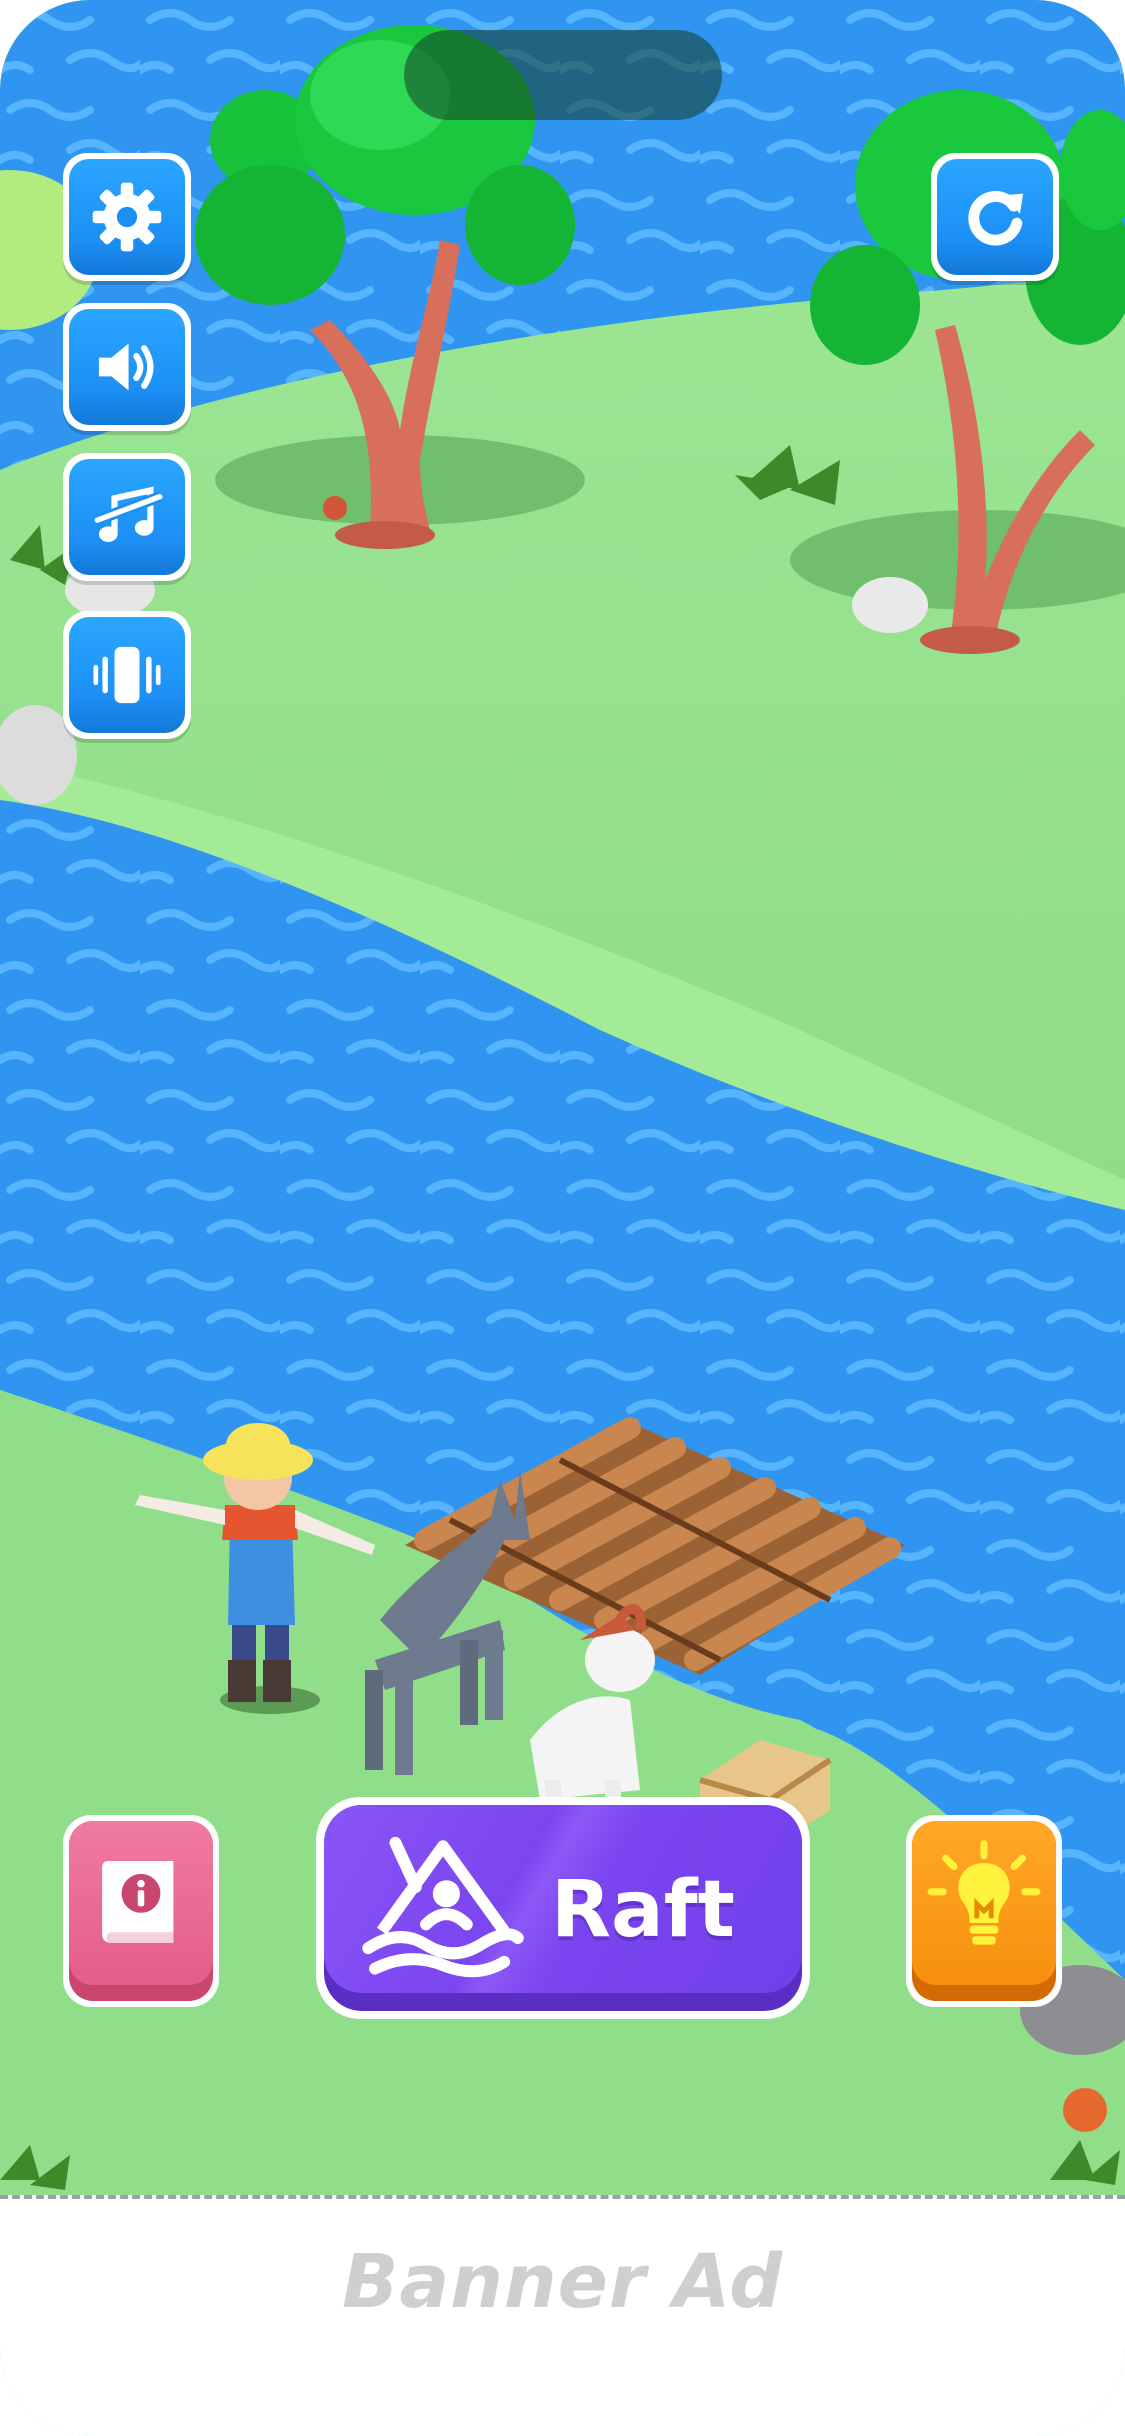 The height and width of the screenshot is (2436, 1125). What do you see at coordinates (643, 1910) in the screenshot?
I see `raft-button-label: Raft` at bounding box center [643, 1910].